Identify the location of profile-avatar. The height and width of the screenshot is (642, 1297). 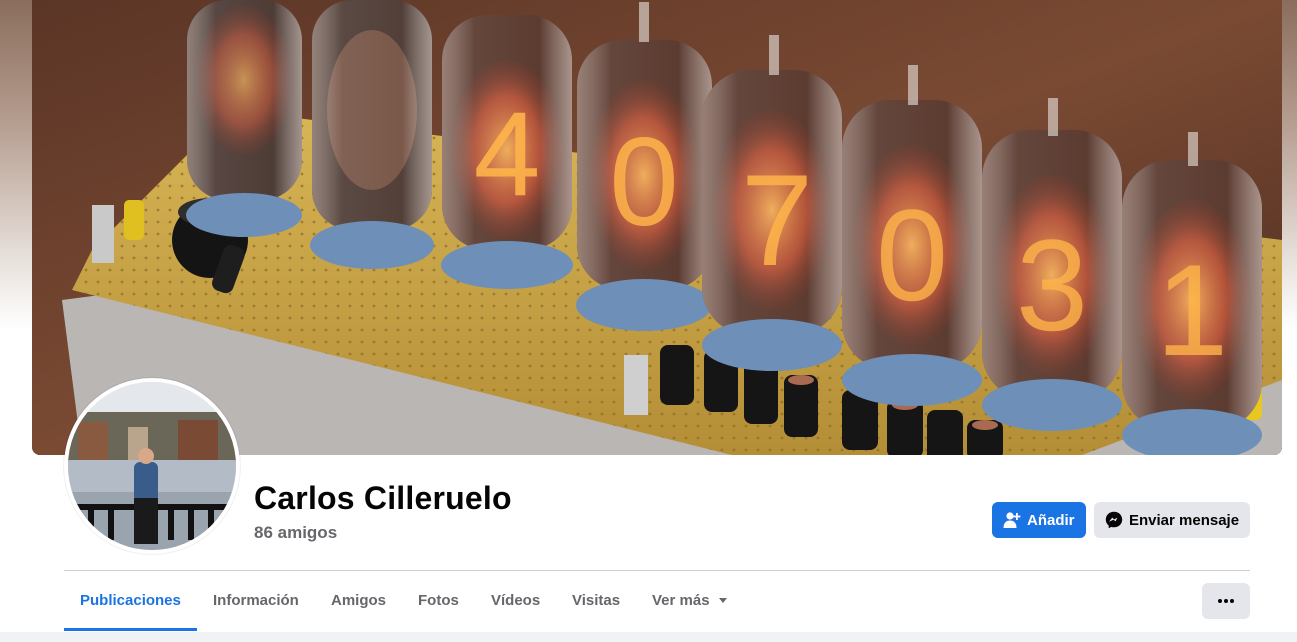
(152, 466).